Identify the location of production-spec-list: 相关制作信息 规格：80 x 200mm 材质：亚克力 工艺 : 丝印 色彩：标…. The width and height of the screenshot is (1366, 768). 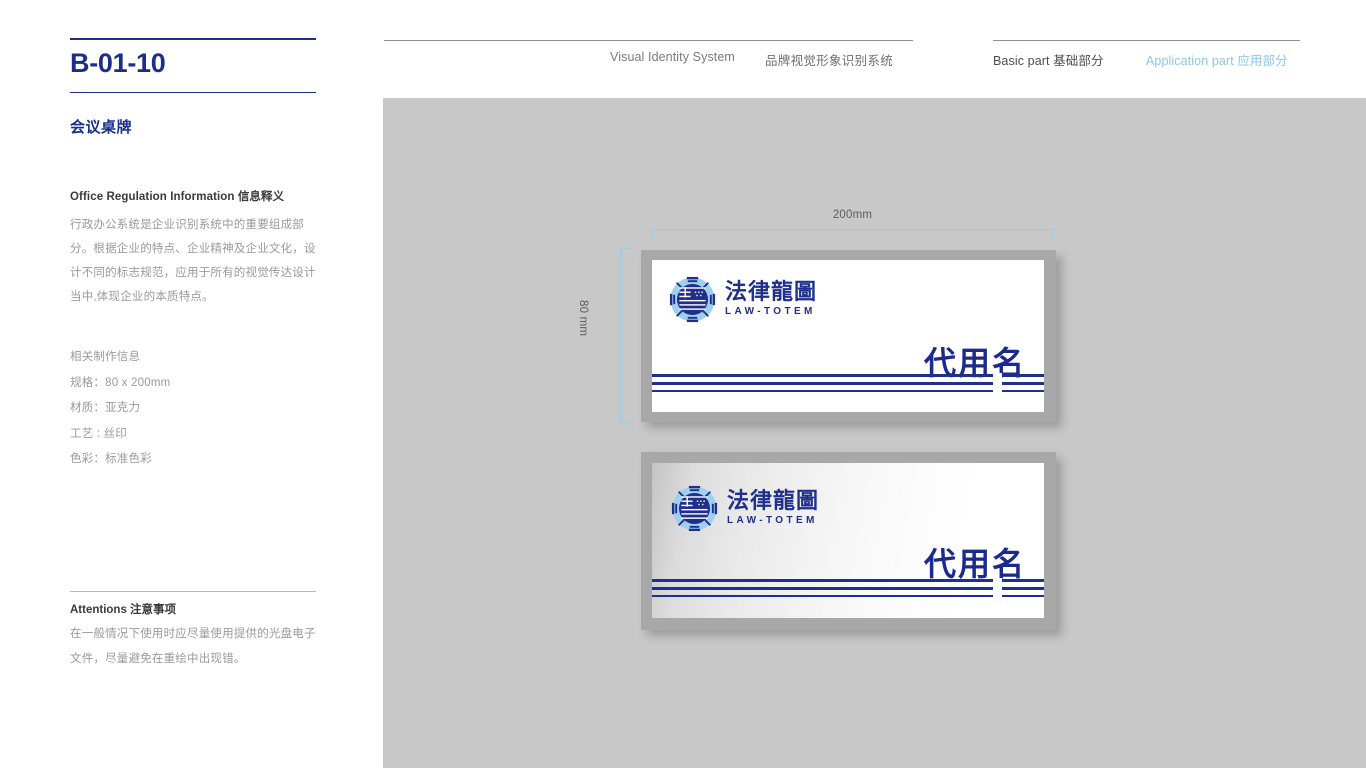
(194, 409).